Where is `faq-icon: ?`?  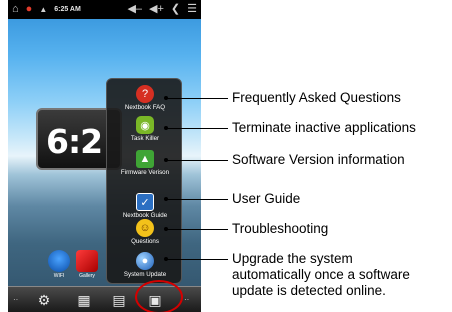
faq-icon: ? is located at coordinates (145, 94).